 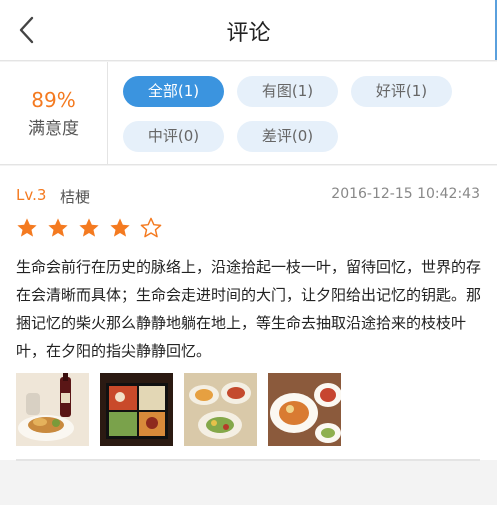 I want to click on username: 桔梗, so click(x=75, y=197).